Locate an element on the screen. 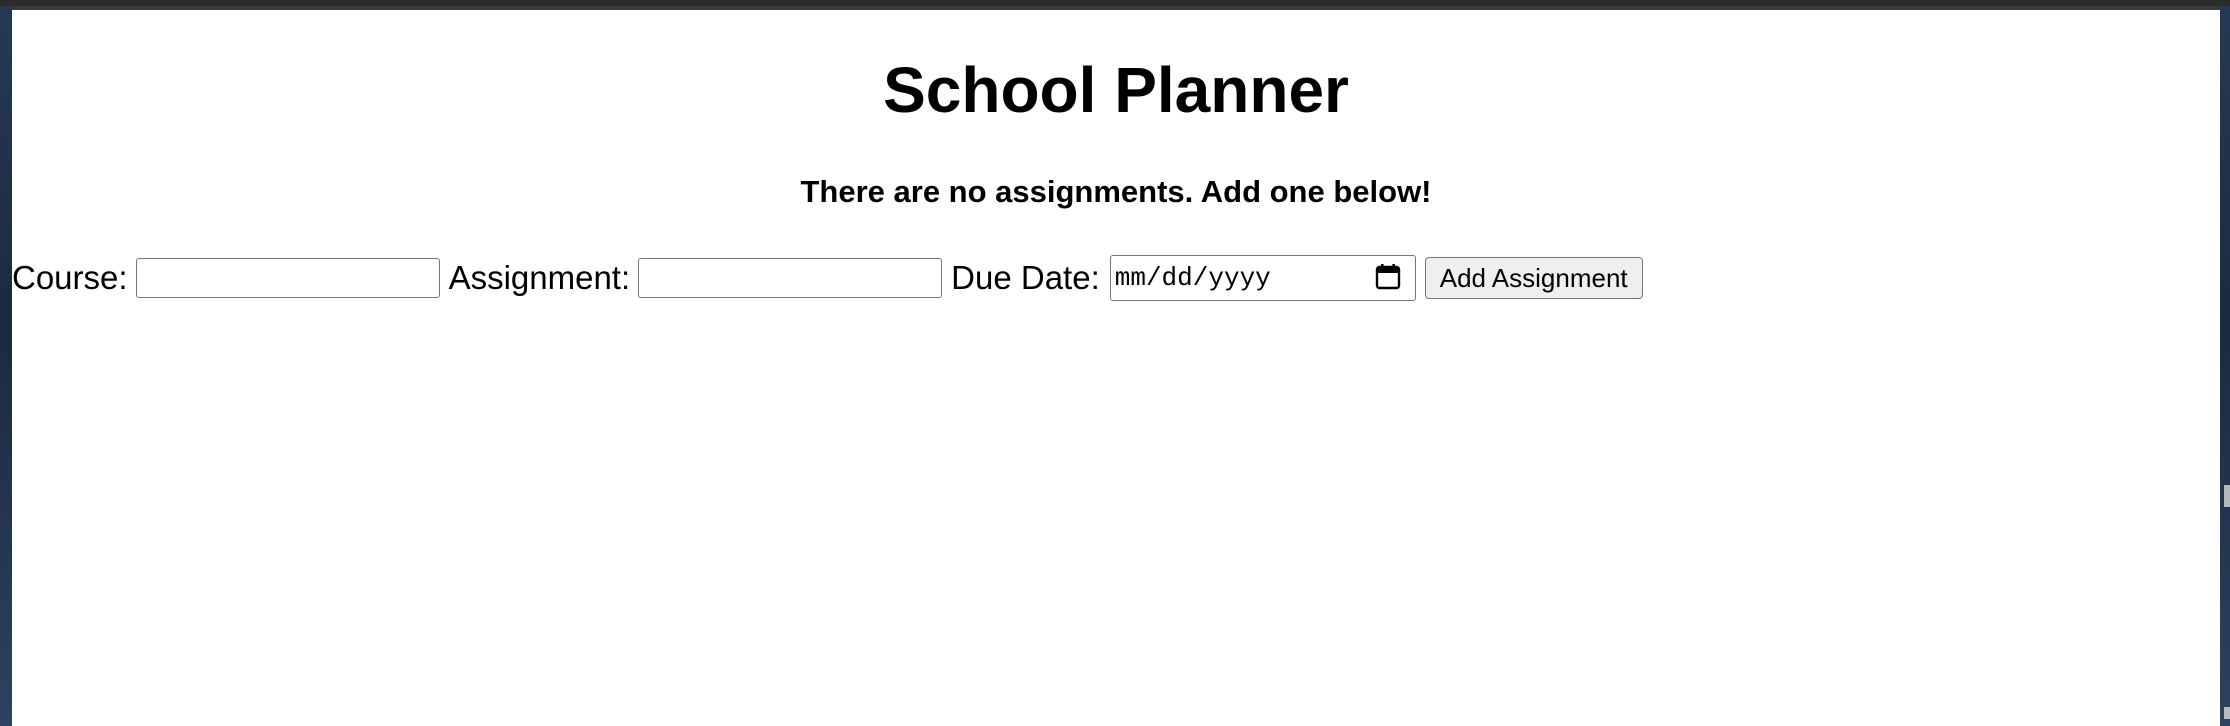 Image resolution: width=2230 pixels, height=726 pixels. due-date-label: Due Date: is located at coordinates (1025, 277).